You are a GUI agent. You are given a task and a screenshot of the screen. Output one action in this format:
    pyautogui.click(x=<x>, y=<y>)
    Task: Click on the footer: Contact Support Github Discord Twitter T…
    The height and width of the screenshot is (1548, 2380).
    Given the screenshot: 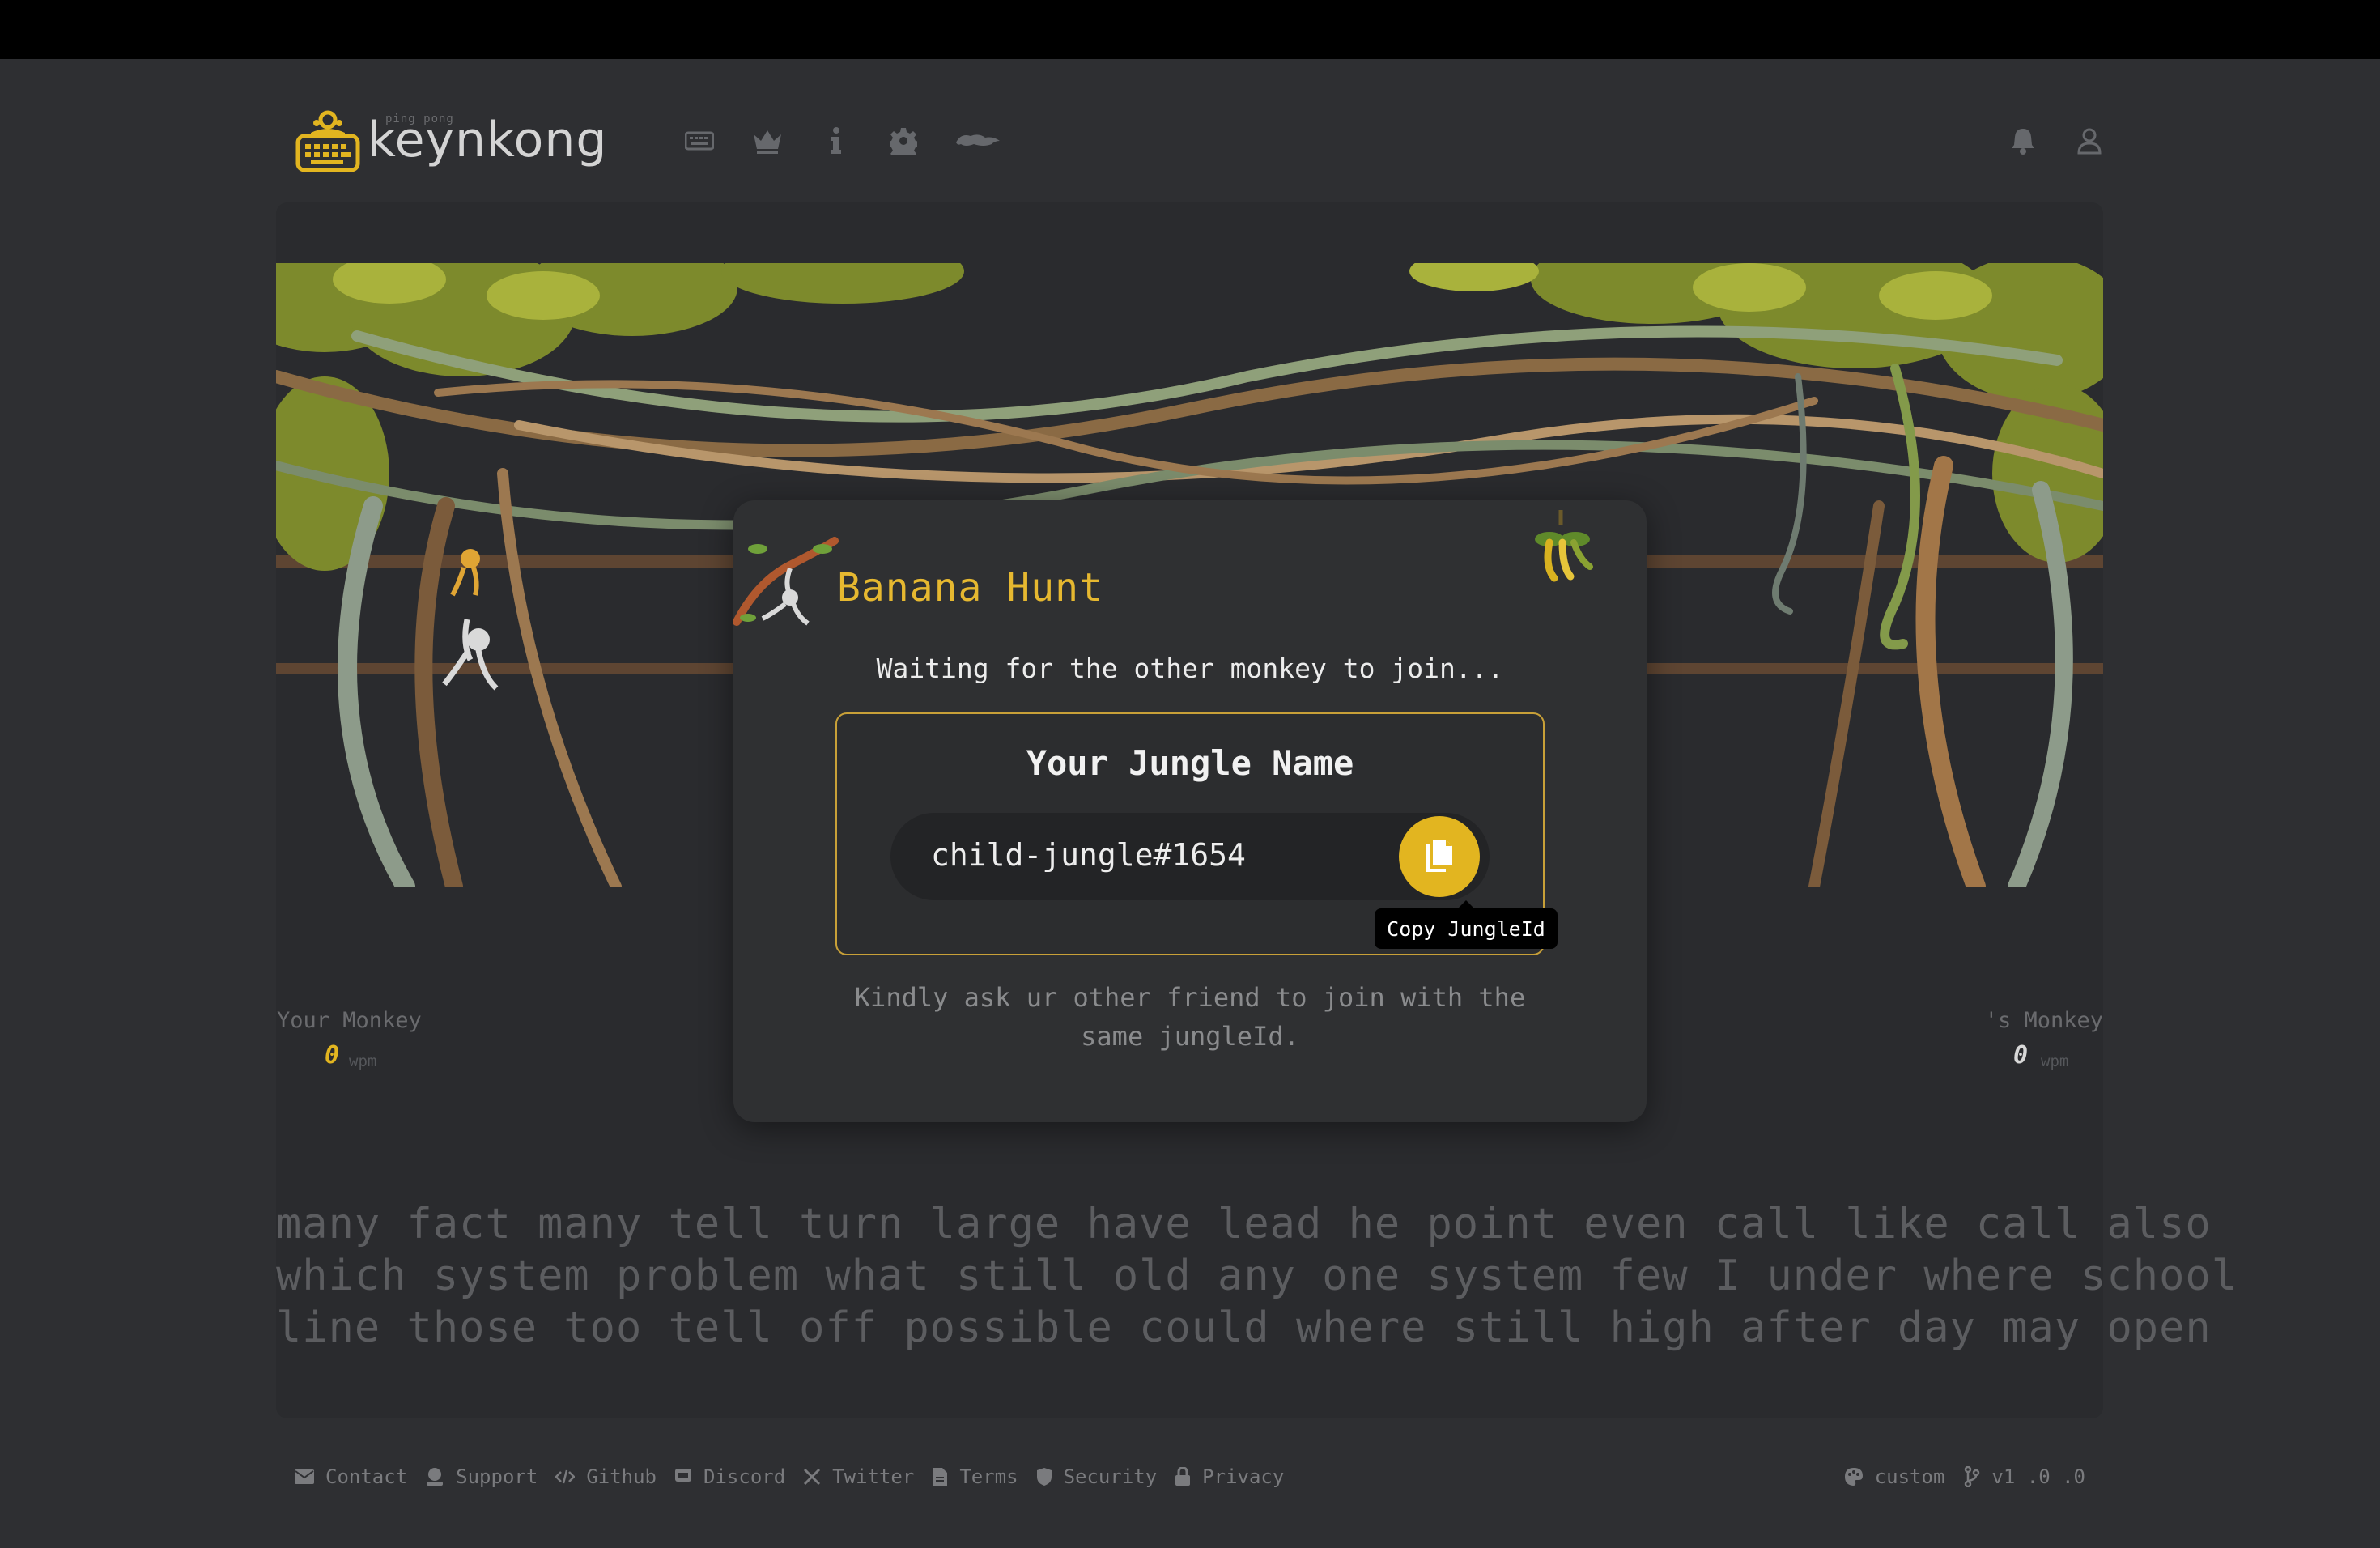 What is the action you would take?
    pyautogui.click(x=1190, y=1477)
    